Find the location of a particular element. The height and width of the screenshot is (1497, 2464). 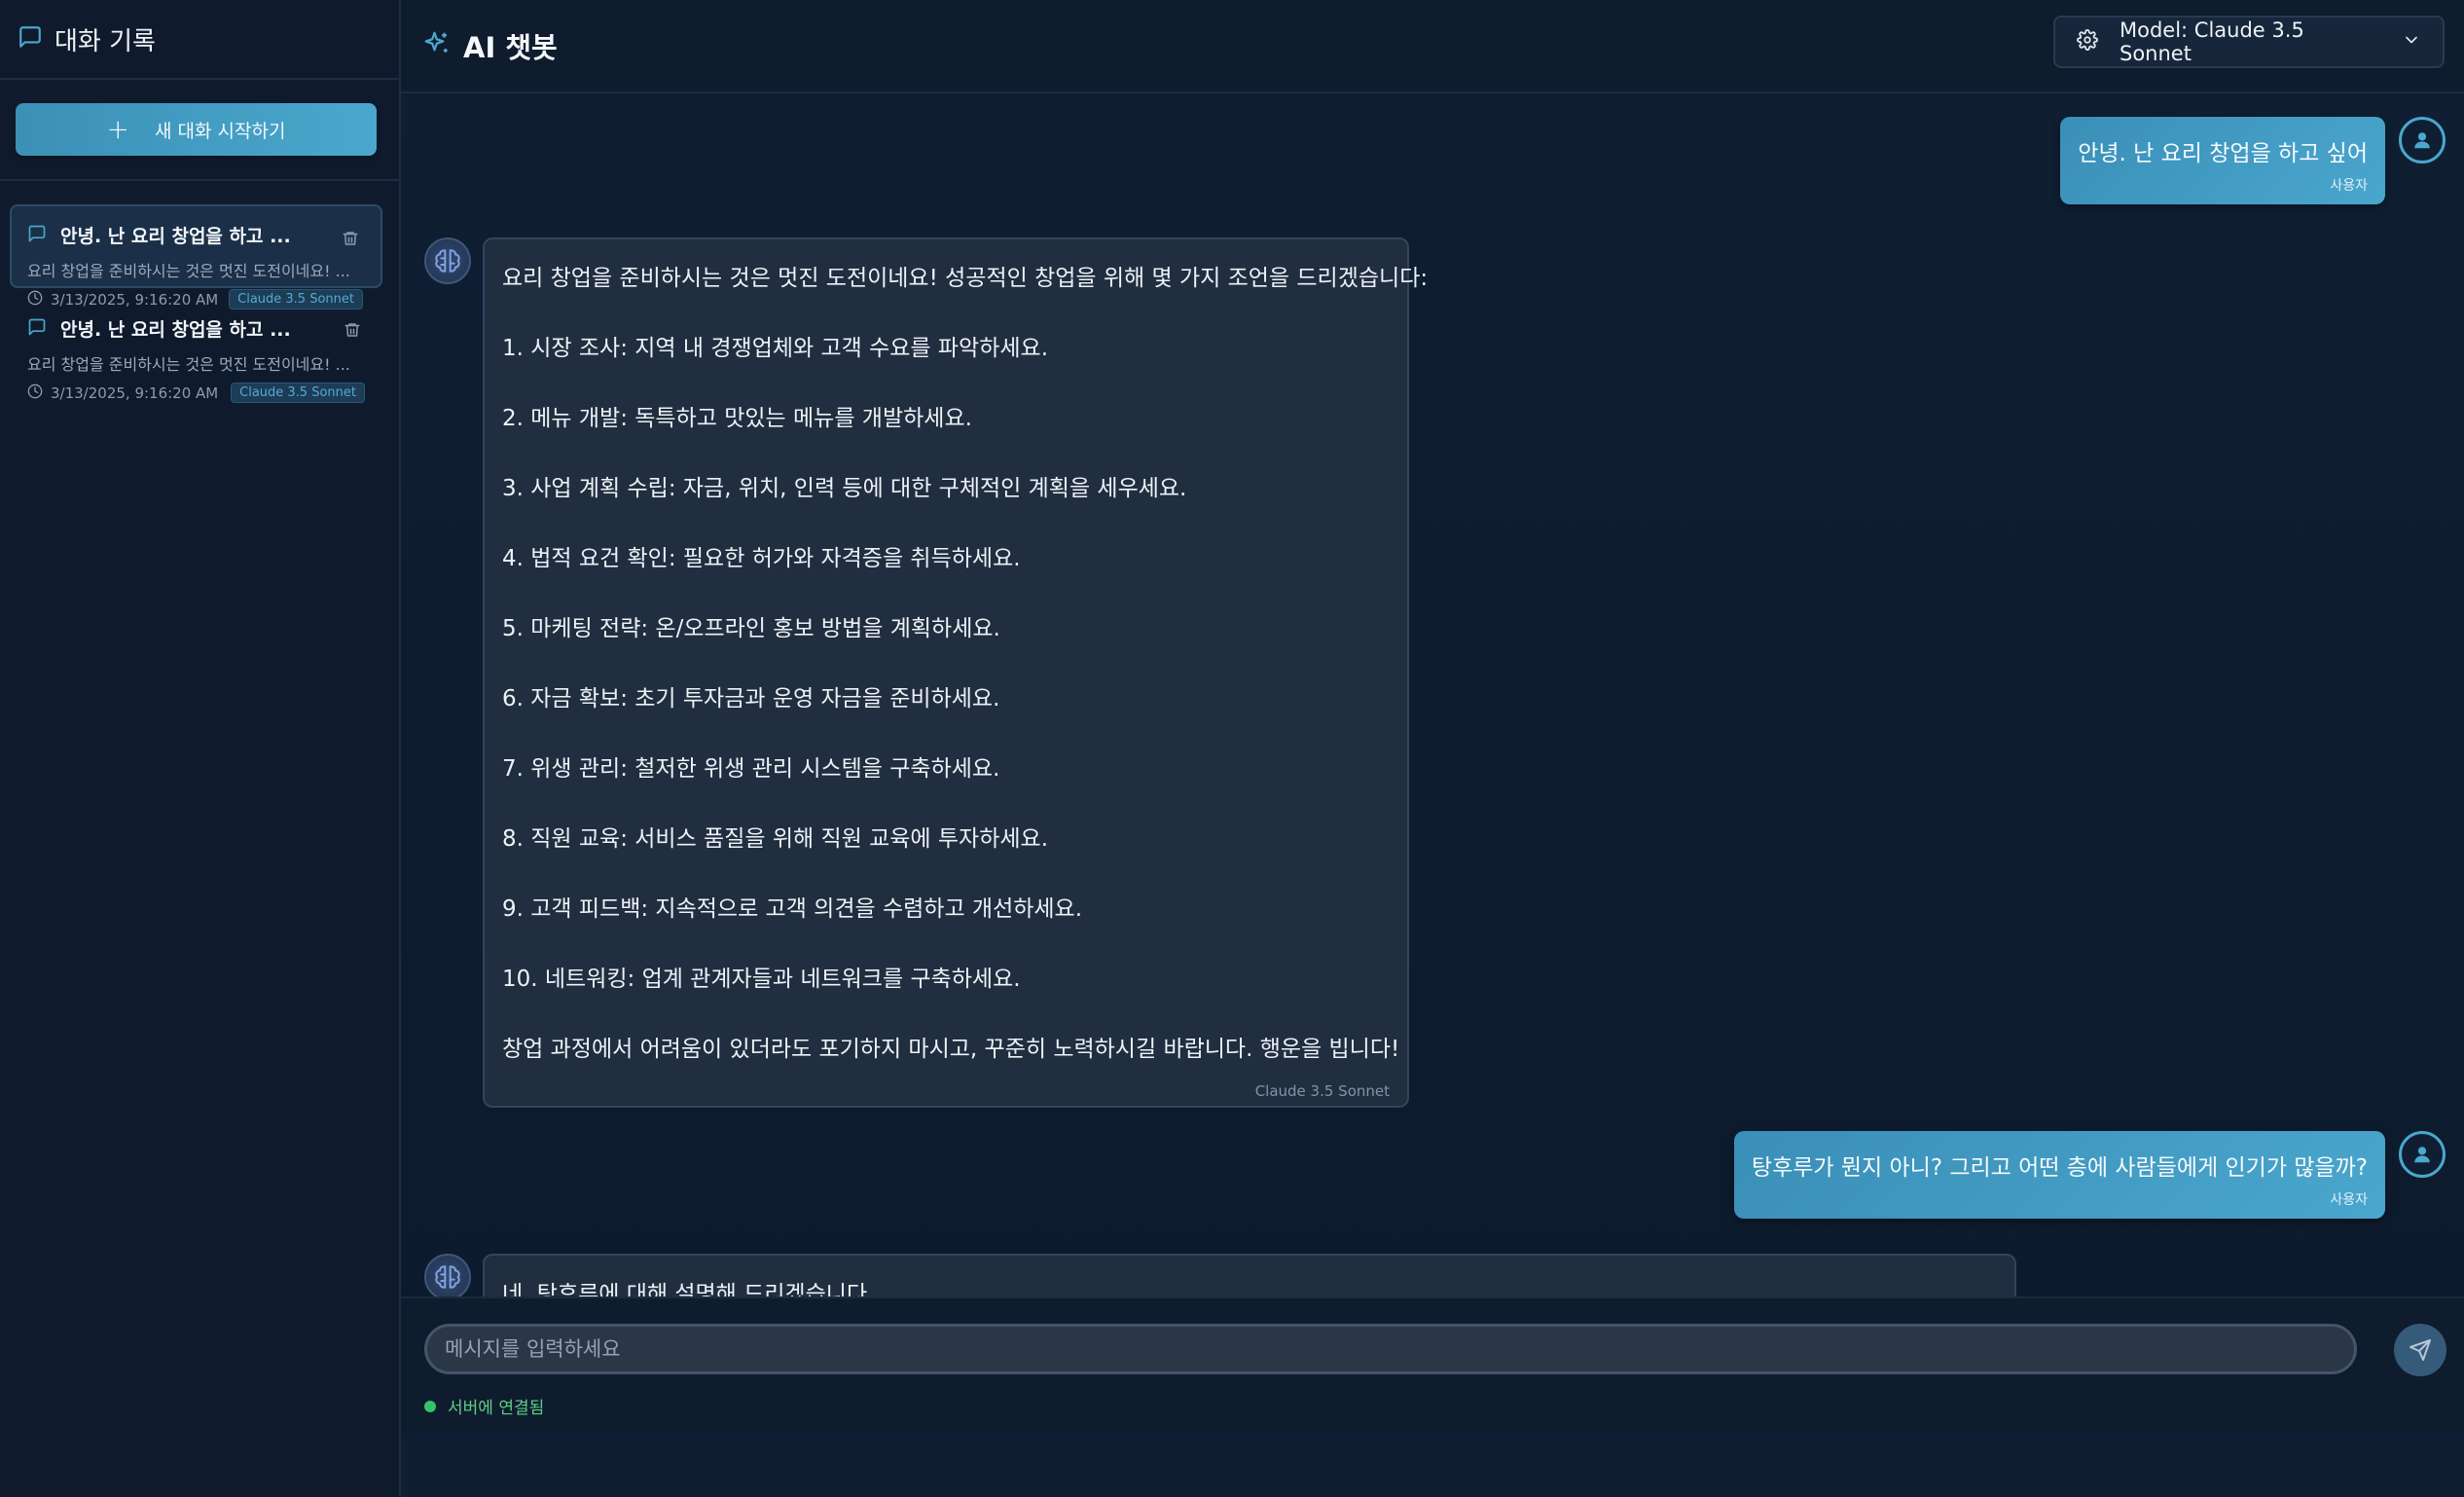

sidebar-title: 대화 기록 is located at coordinates (105, 41).